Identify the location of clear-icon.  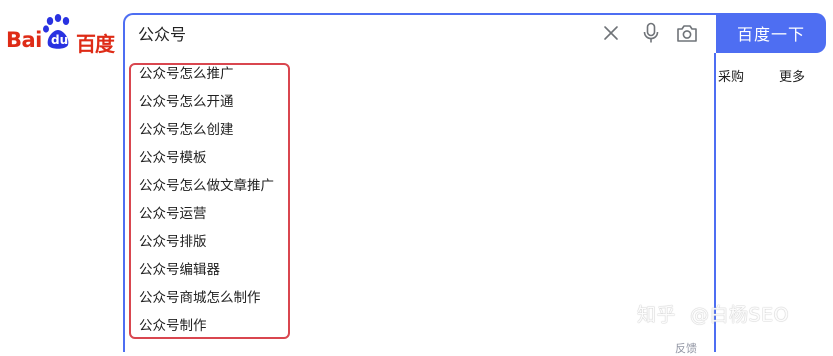
(611, 33).